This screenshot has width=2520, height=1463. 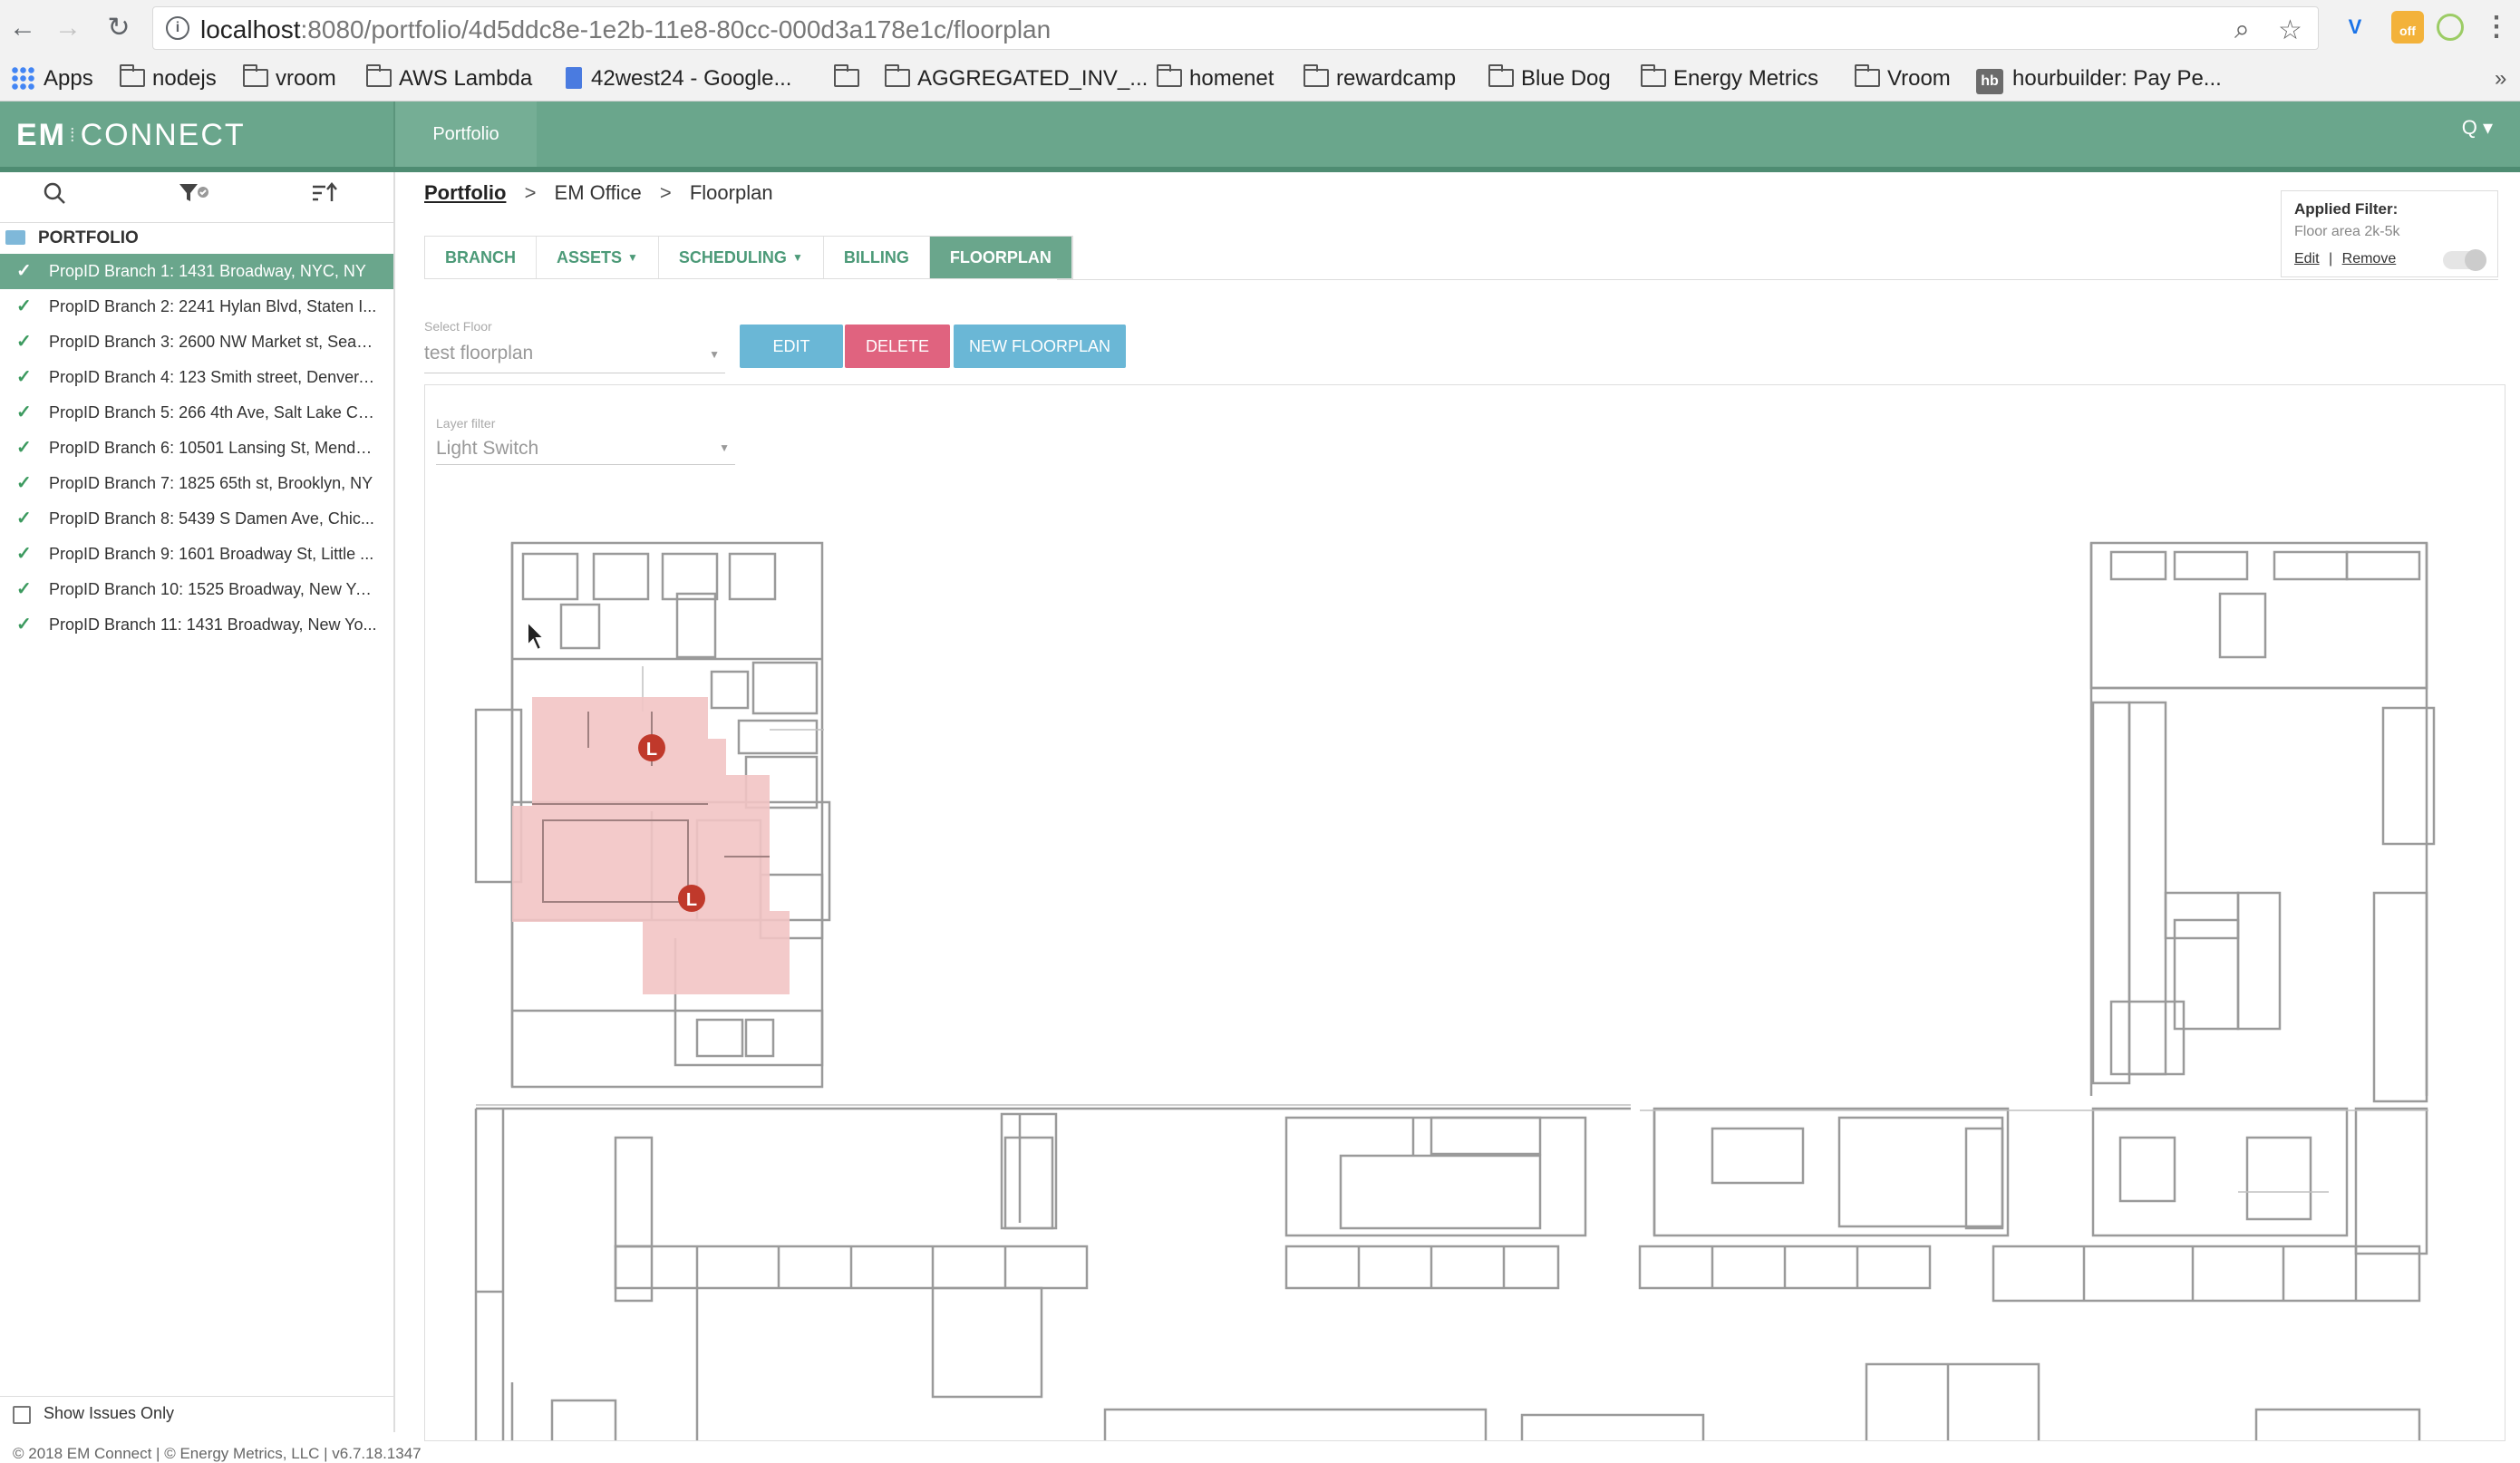 What do you see at coordinates (1778, 279) in the screenshot?
I see `tabs-divider` at bounding box center [1778, 279].